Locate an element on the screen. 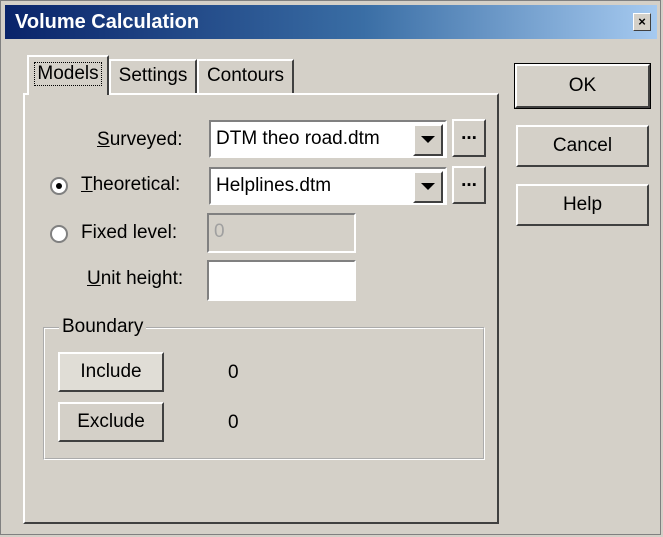  ok-button: OK is located at coordinates (582, 86).